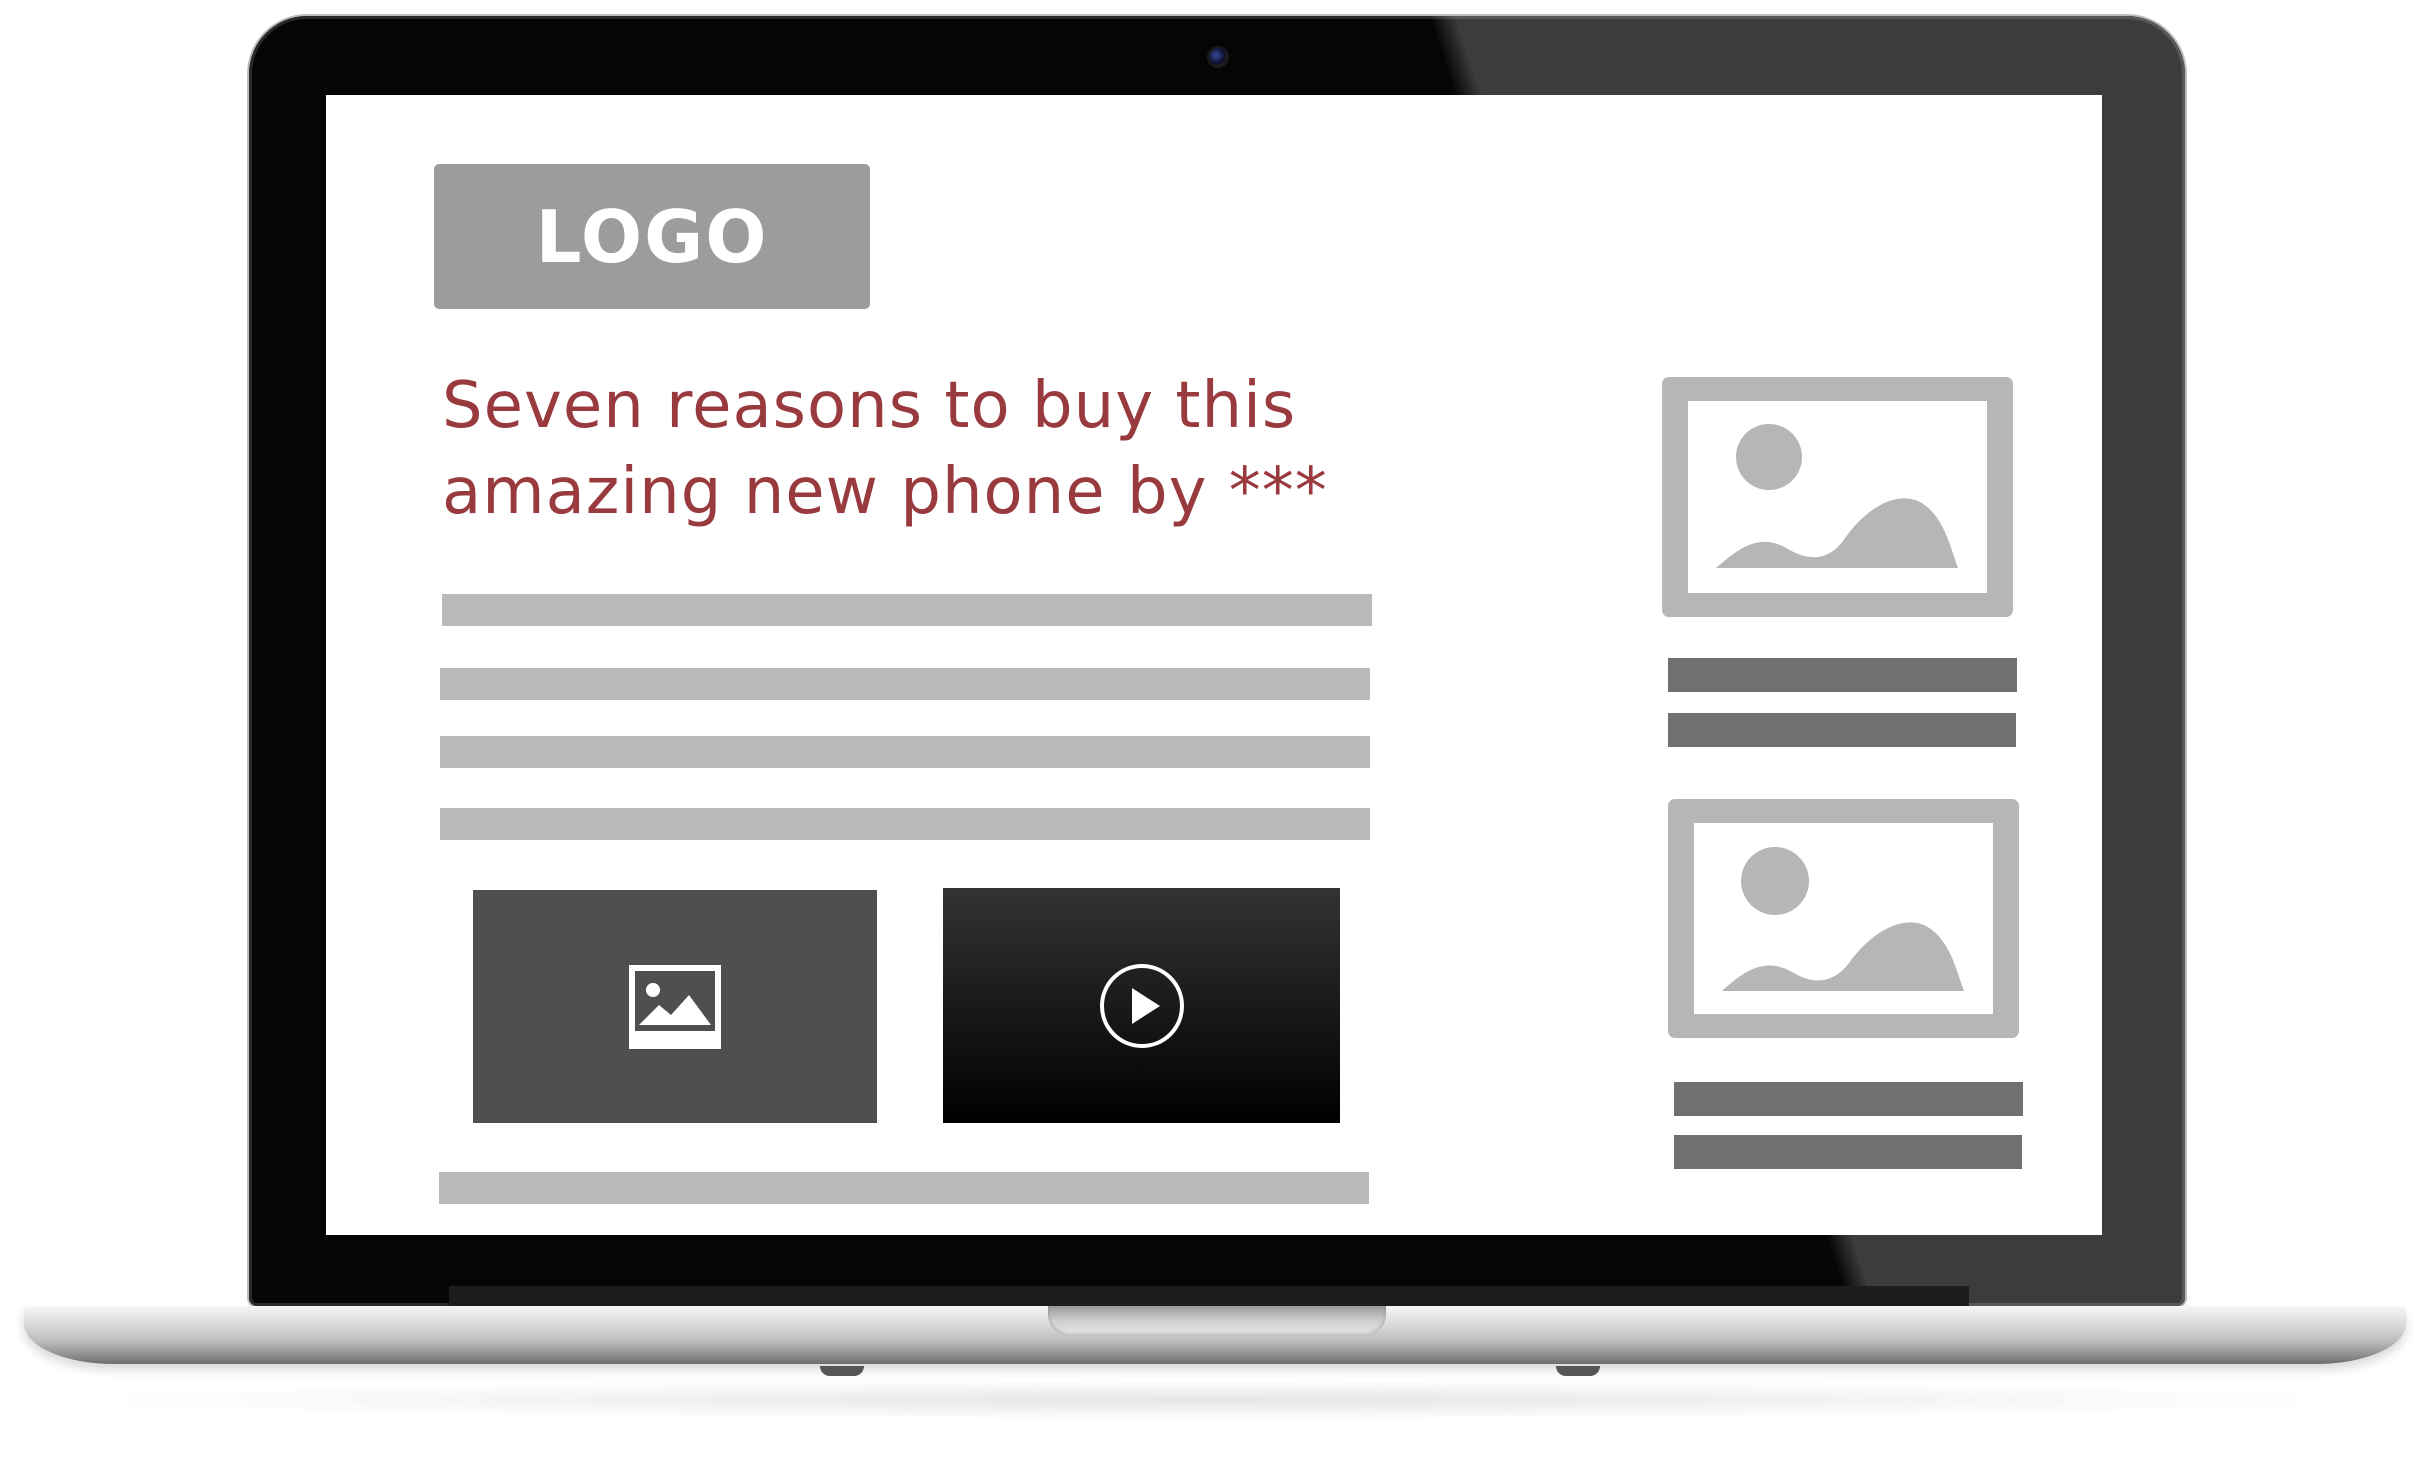 The width and height of the screenshot is (2421, 1459). I want to click on play-circle-icon, so click(1142, 1006).